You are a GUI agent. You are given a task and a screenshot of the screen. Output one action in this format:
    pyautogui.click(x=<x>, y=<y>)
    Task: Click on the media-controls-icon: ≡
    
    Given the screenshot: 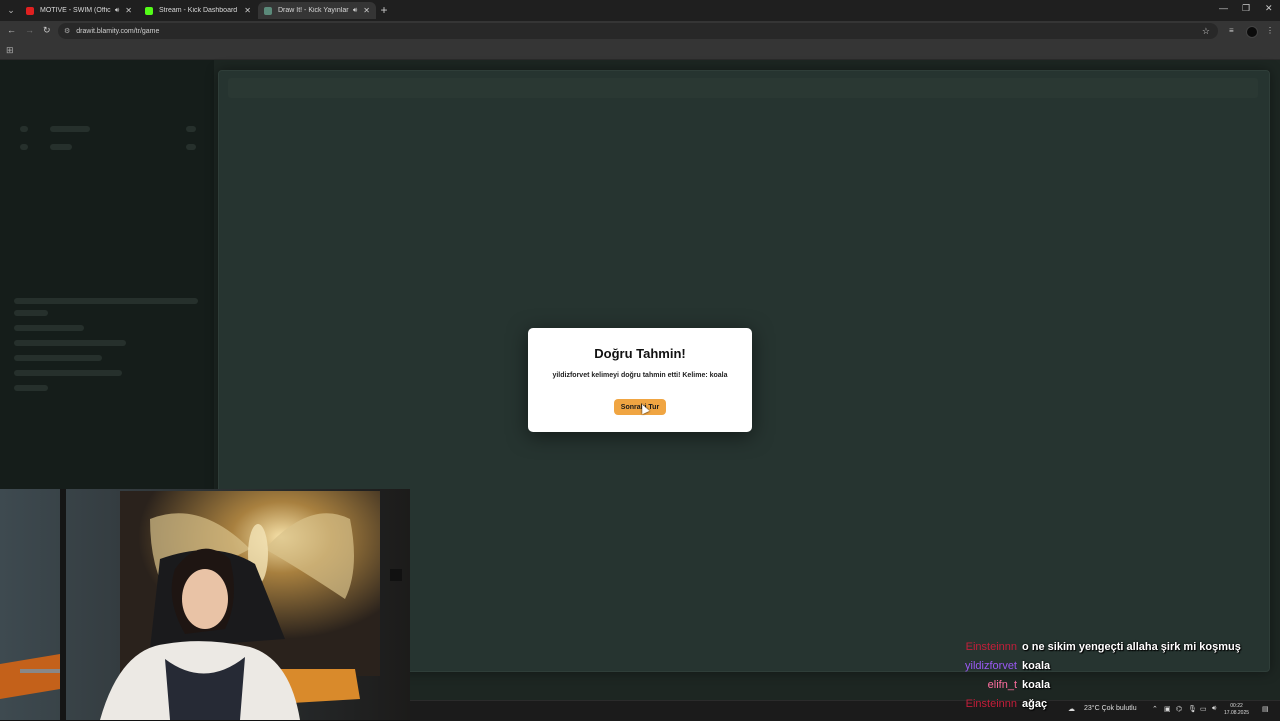 What is the action you would take?
    pyautogui.click(x=1231, y=30)
    